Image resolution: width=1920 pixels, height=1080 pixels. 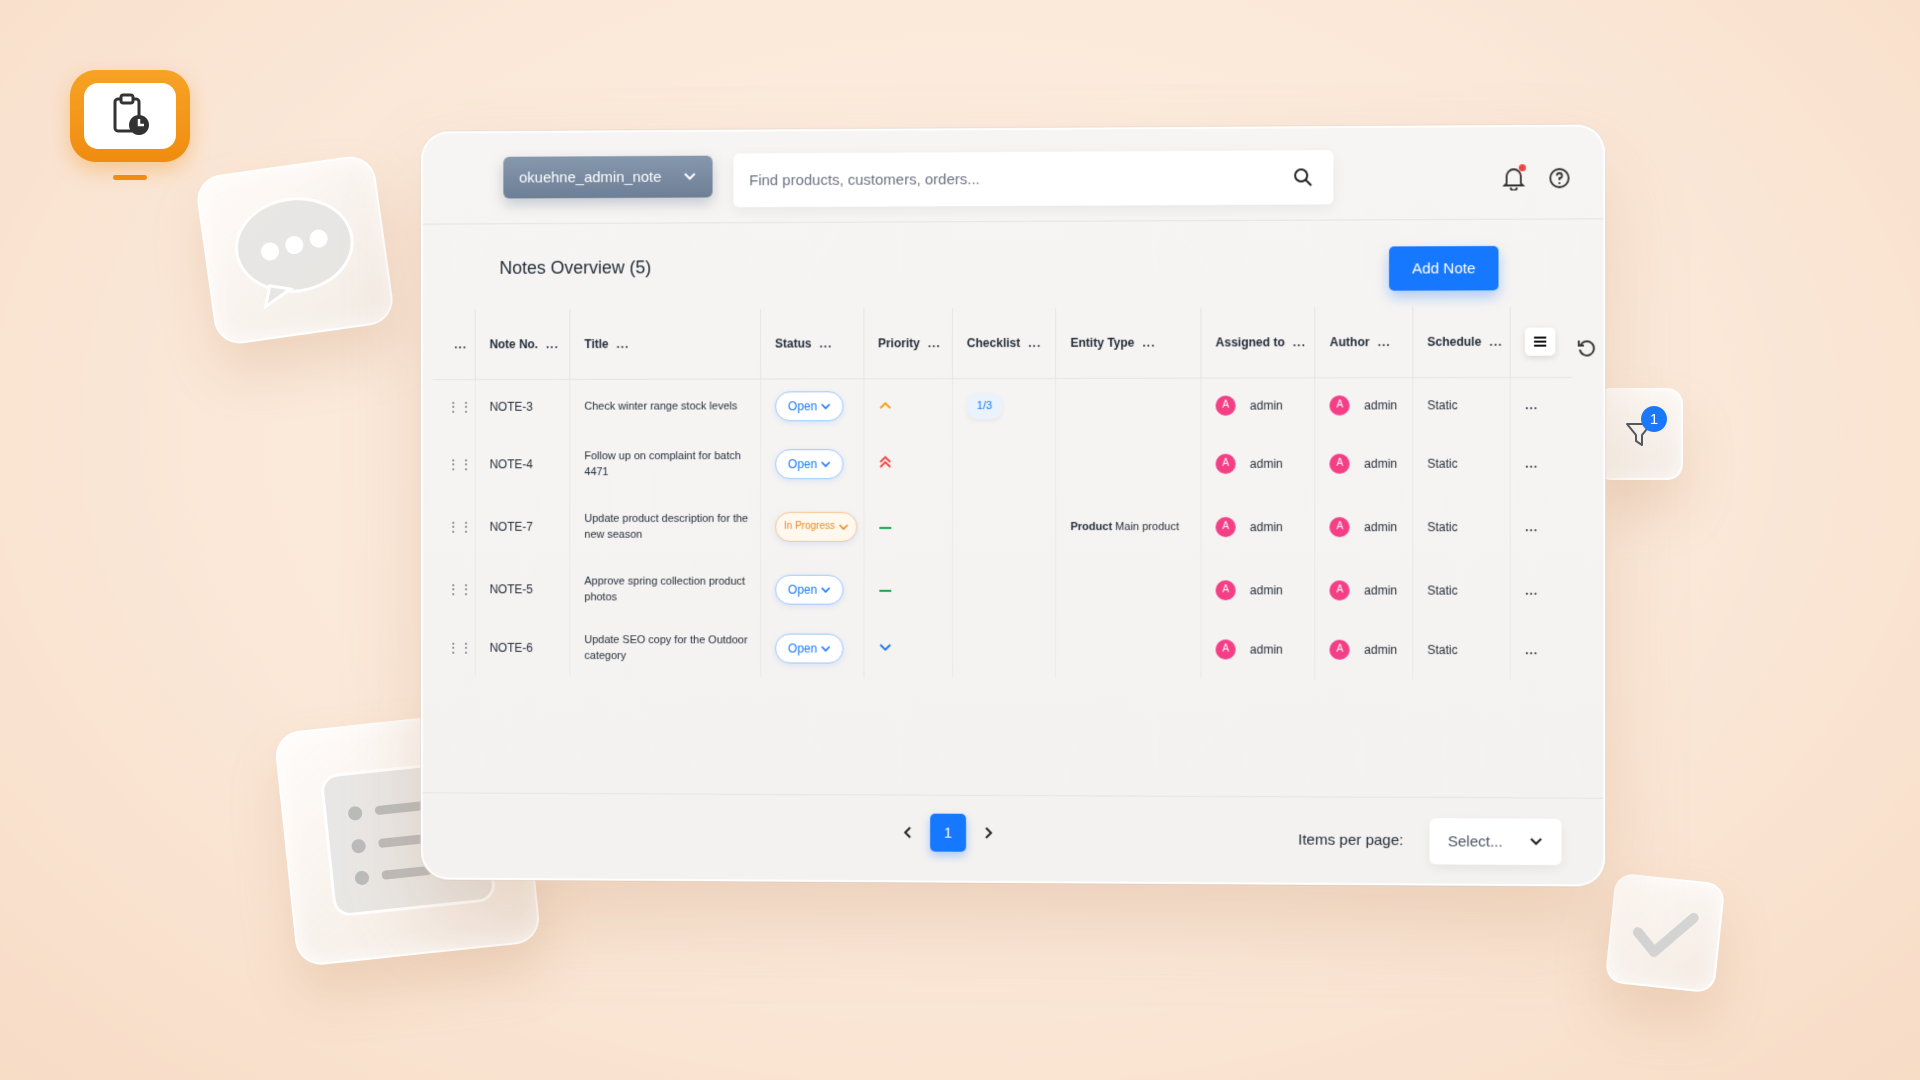 I want to click on app-logo, so click(x=130, y=116).